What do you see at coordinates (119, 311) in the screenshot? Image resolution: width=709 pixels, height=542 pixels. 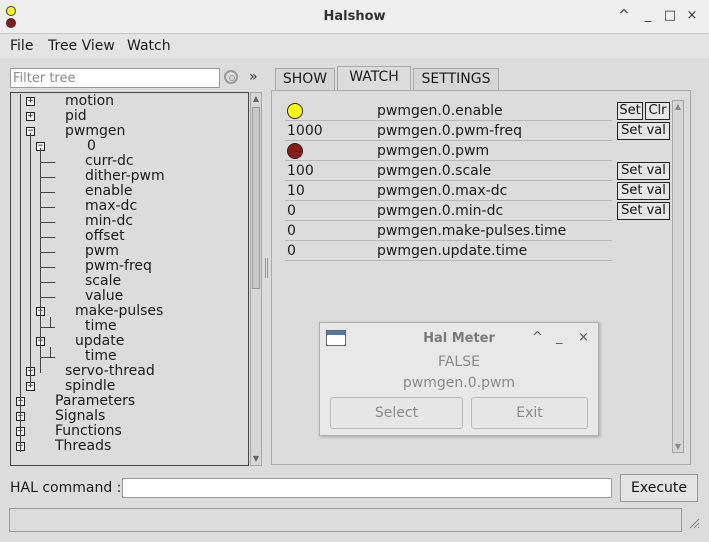 I see `tree-item: make-pulses` at bounding box center [119, 311].